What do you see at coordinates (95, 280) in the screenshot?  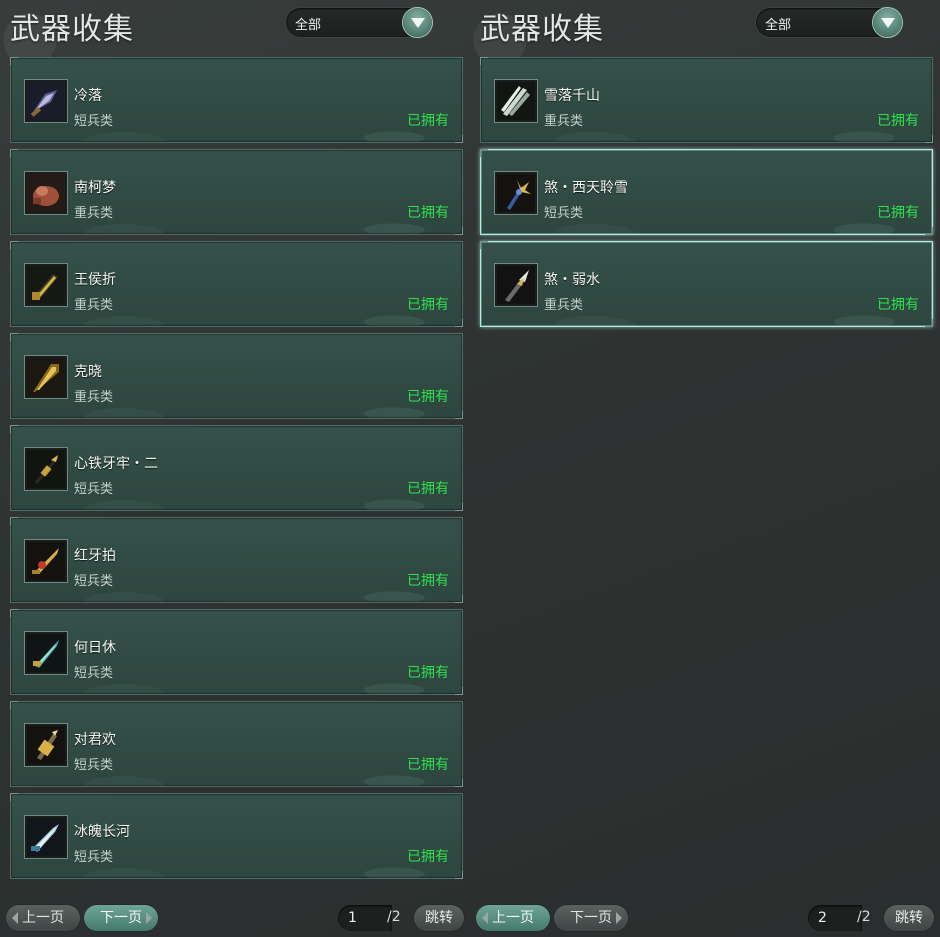 I see `weapon-name: 王侯折` at bounding box center [95, 280].